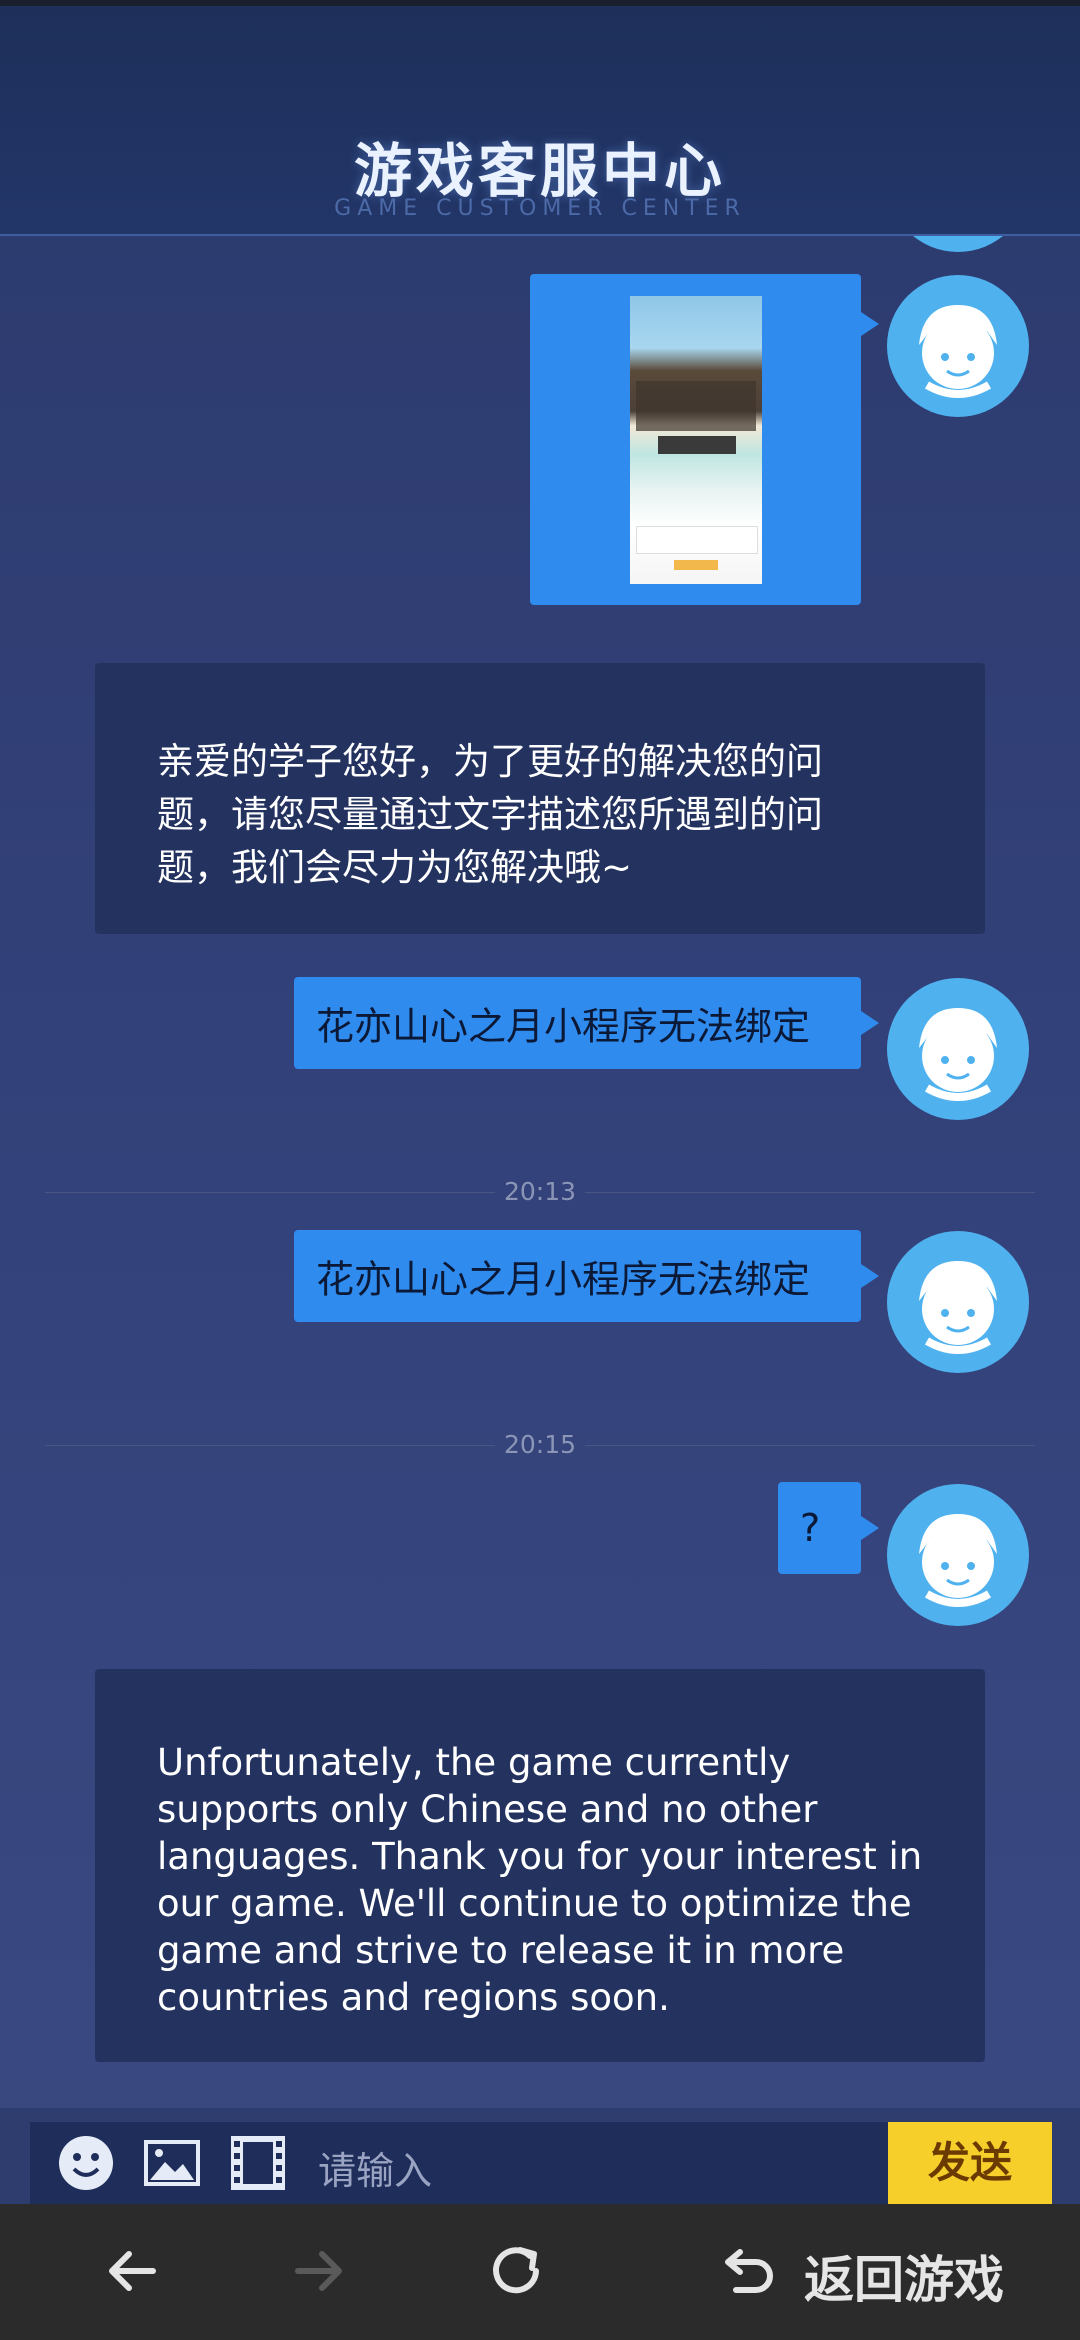 This screenshot has height=2340, width=1080. I want to click on screenshot-thumbnail, so click(696, 440).